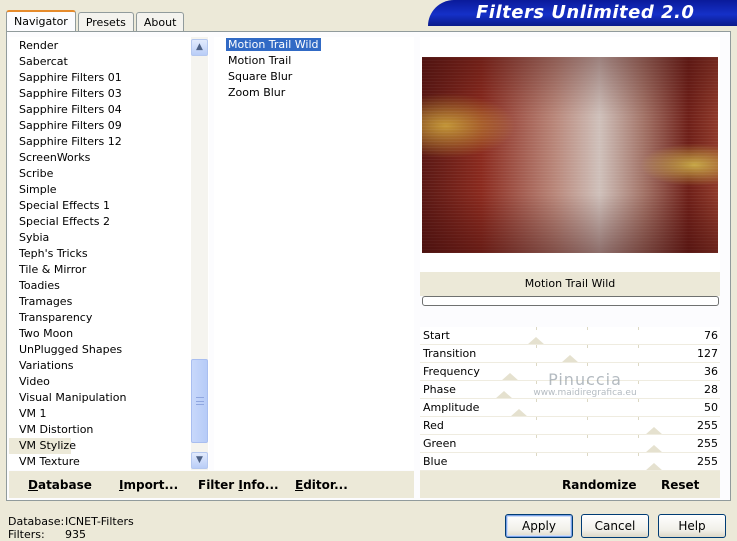 The height and width of the screenshot is (541, 737). I want to click on category-item: Teph's Tricks, so click(100, 254).